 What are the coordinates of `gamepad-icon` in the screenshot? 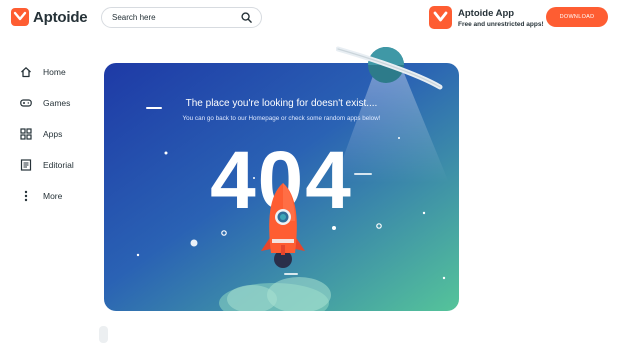 It's located at (26, 103).